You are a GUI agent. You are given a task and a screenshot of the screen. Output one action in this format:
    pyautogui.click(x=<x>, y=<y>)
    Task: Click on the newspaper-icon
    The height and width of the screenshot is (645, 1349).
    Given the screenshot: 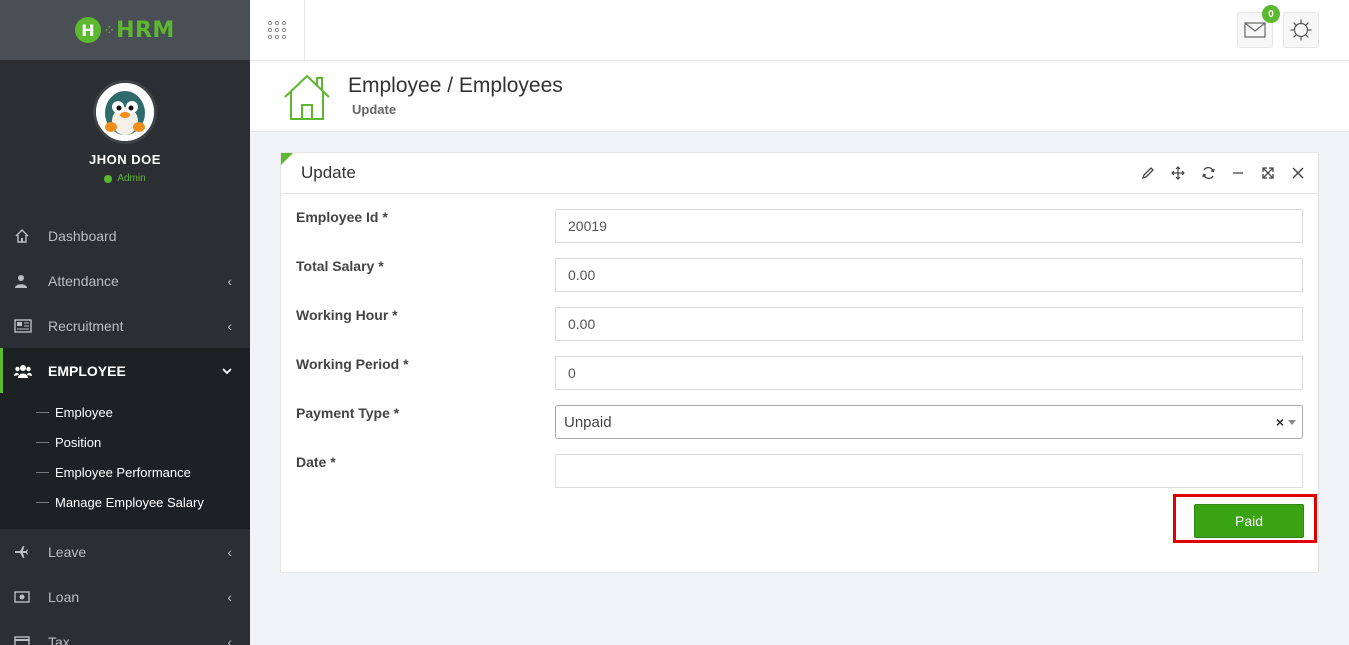 What is the action you would take?
    pyautogui.click(x=25, y=325)
    